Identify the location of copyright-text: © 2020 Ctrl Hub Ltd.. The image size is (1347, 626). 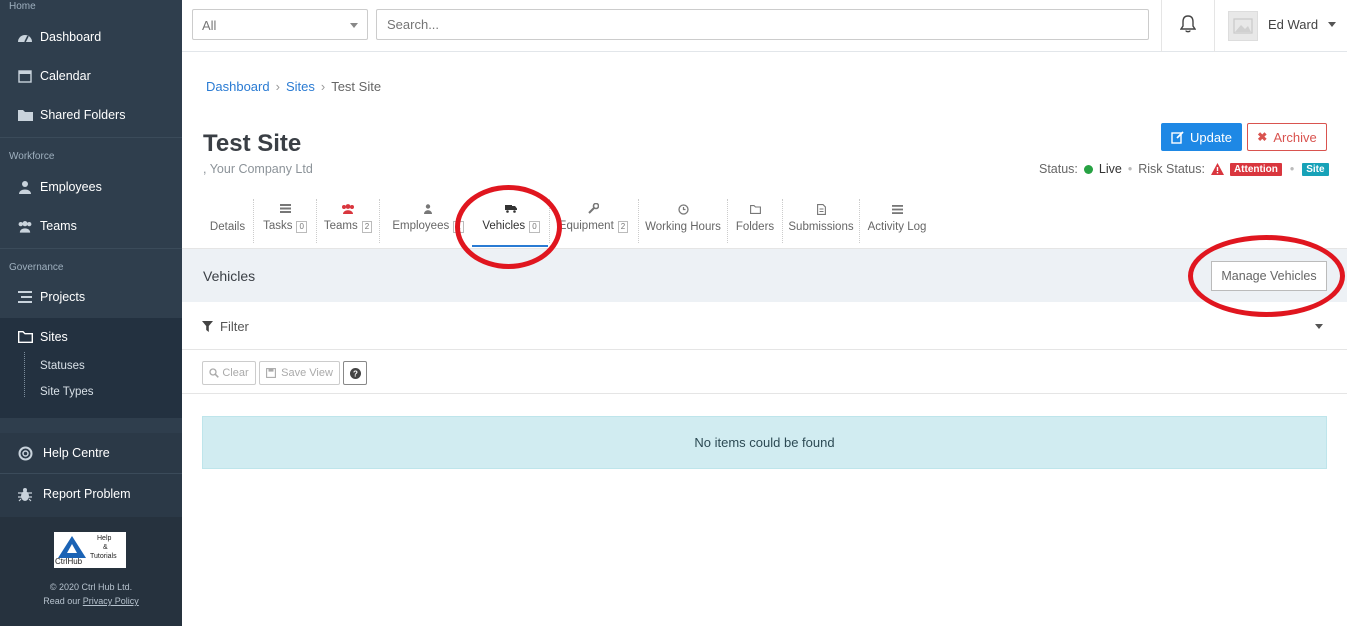
(91, 587).